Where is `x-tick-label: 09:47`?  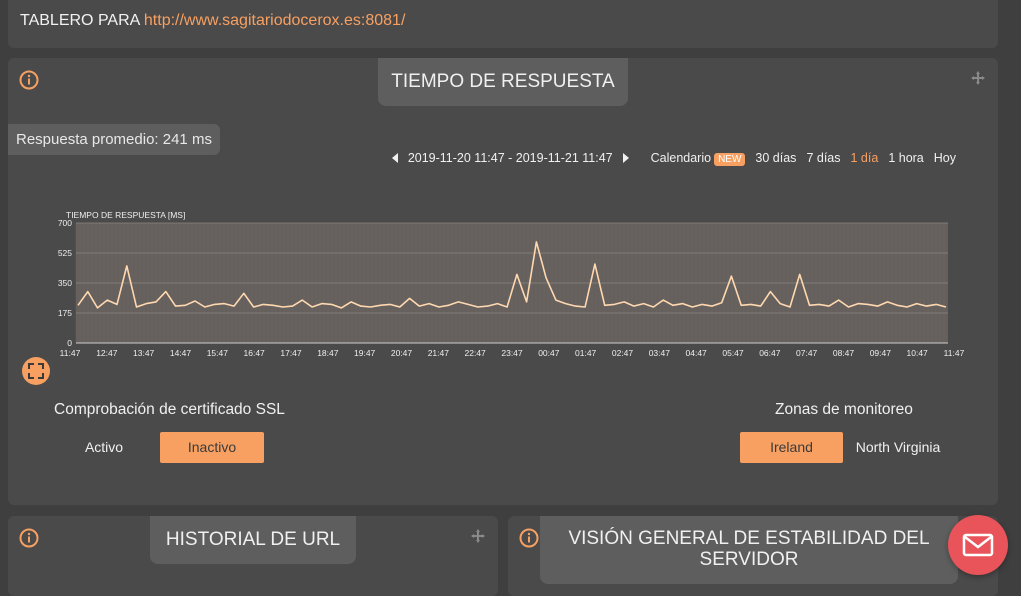 x-tick-label: 09:47 is located at coordinates (881, 353).